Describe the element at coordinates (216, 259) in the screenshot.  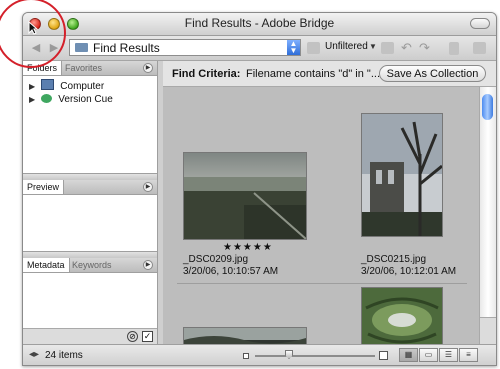
I see `file-name: _DSC0209.jpg` at that location.